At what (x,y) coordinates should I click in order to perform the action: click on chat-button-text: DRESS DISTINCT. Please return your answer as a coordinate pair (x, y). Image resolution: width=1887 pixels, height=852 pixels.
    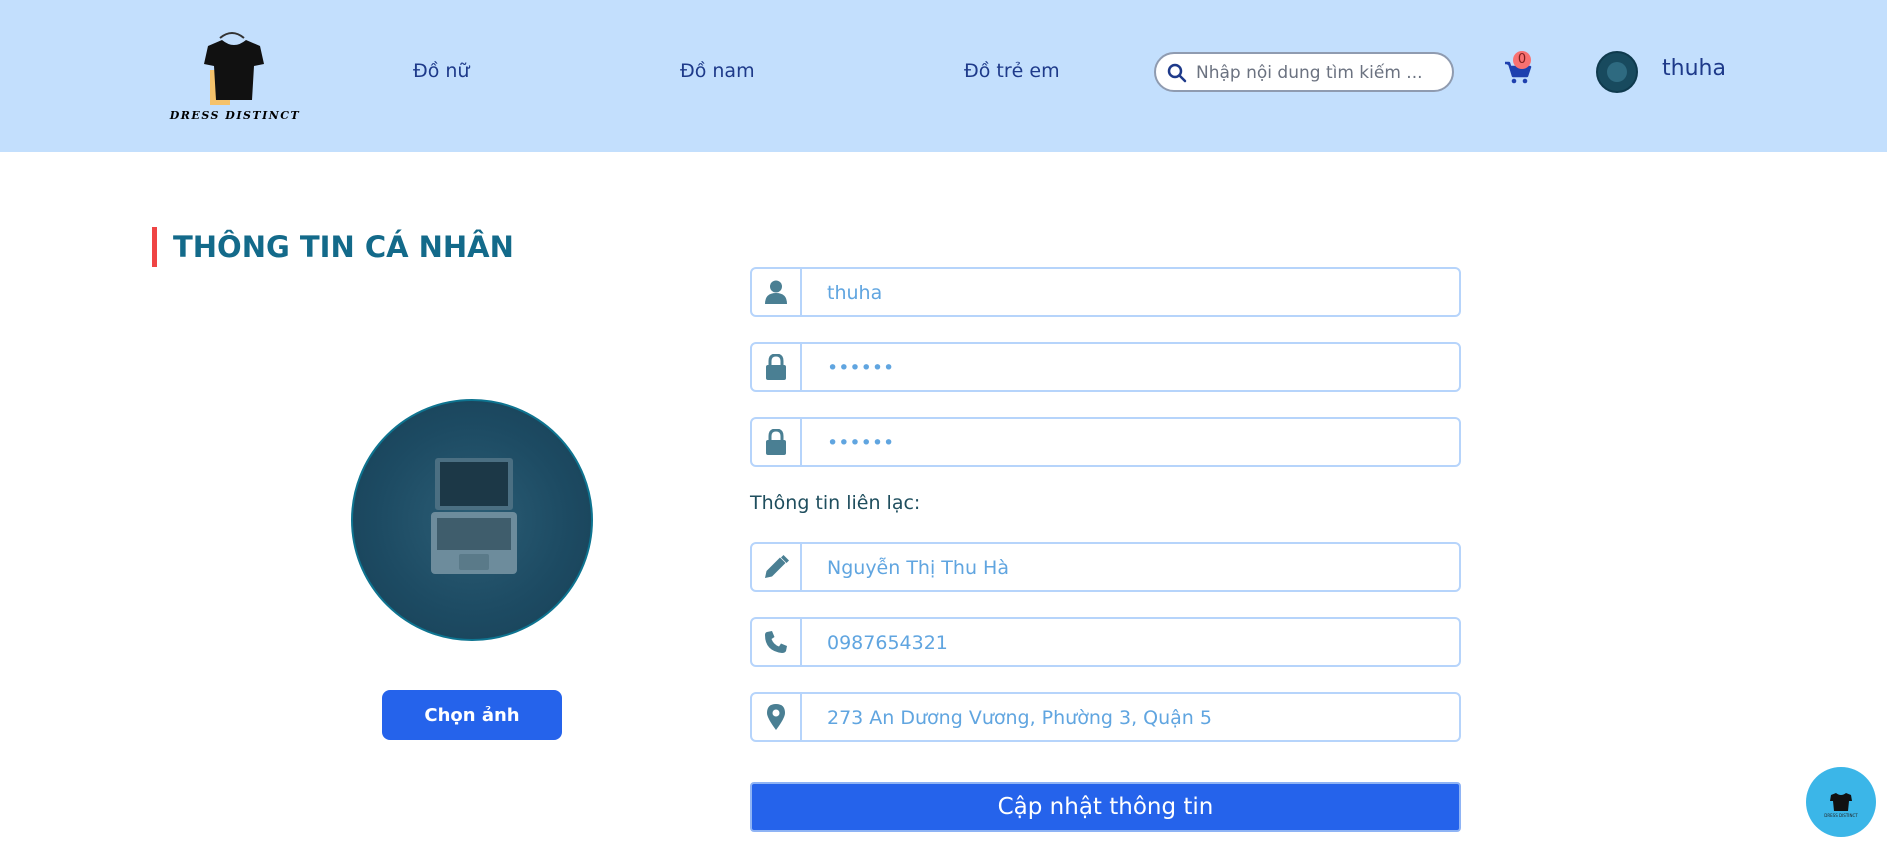
    Looking at the image, I should click on (1841, 815).